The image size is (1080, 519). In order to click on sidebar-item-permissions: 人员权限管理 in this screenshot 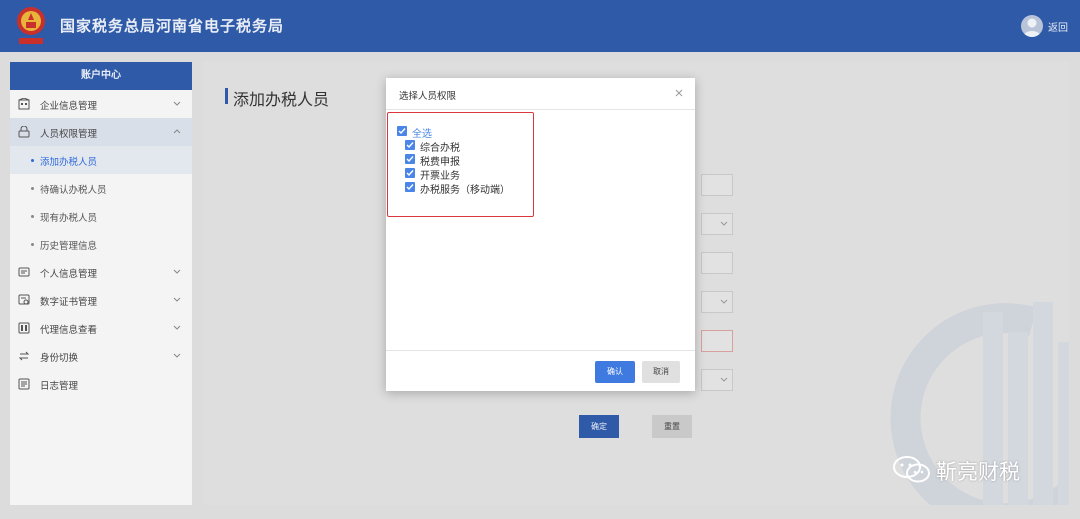, I will do `click(101, 132)`.